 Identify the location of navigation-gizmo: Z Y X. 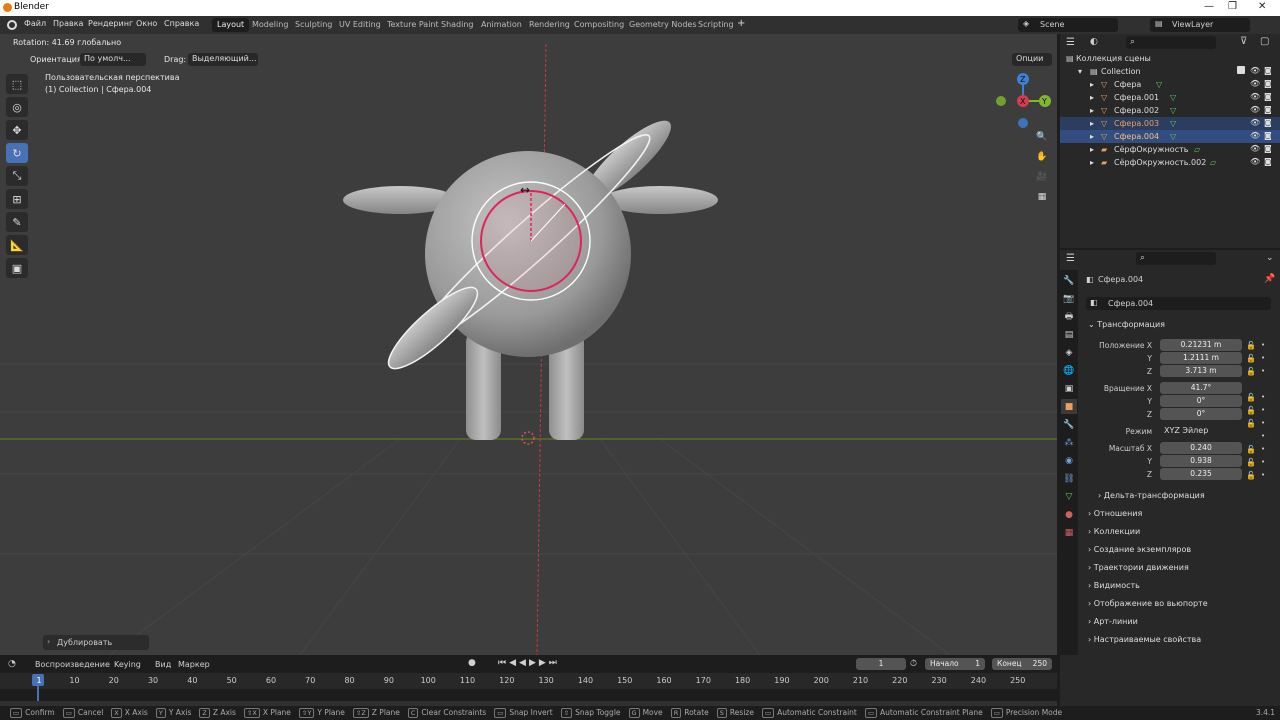
(1021, 101).